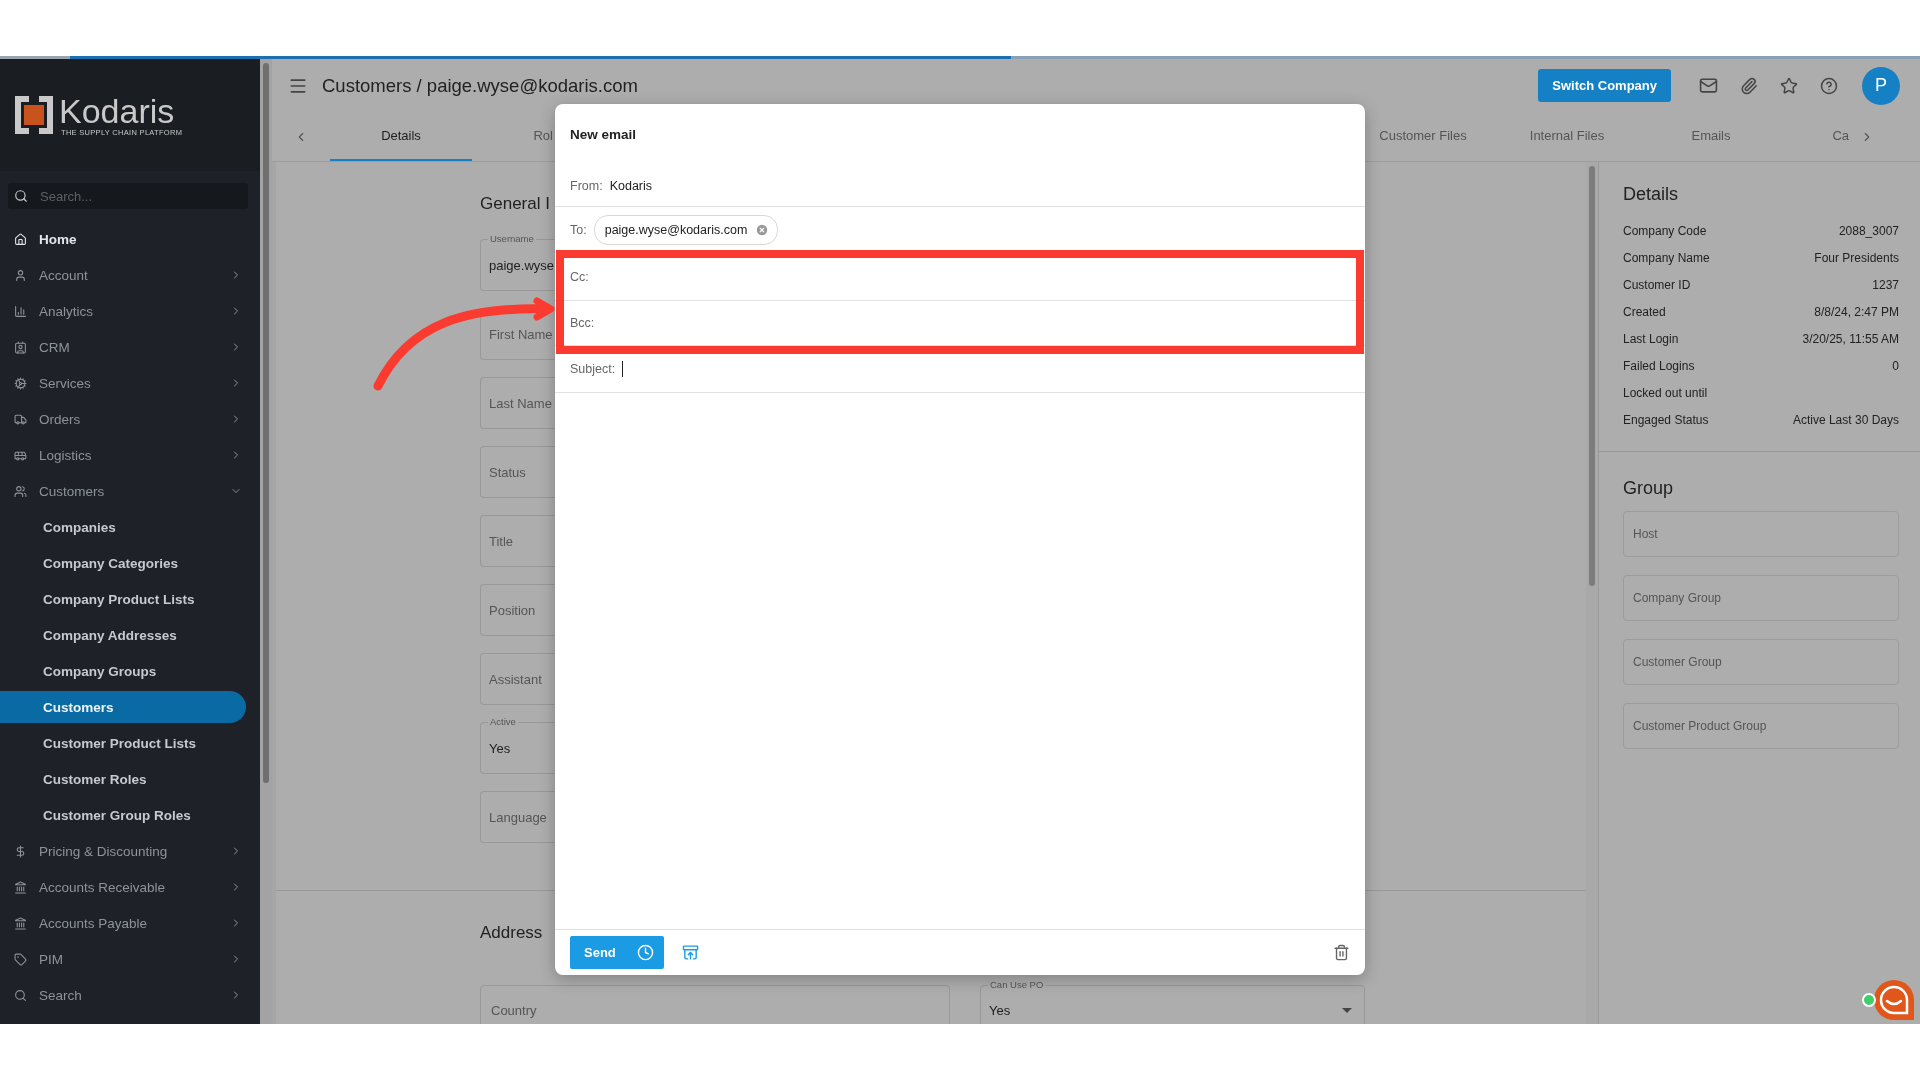  What do you see at coordinates (130, 491) in the screenshot?
I see `nav-item: Customers` at bounding box center [130, 491].